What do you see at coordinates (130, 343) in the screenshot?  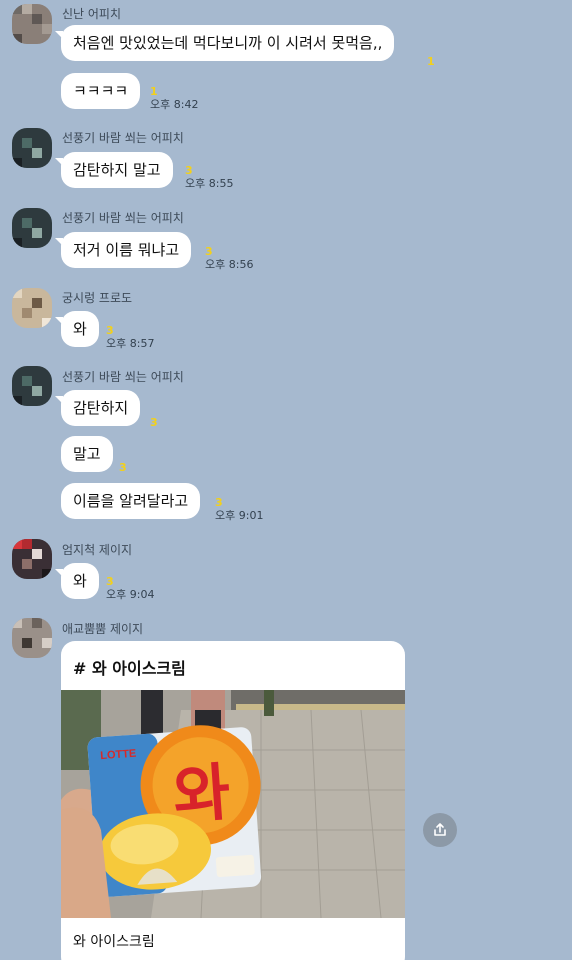 I see `timestamp: 오후 8:57` at bounding box center [130, 343].